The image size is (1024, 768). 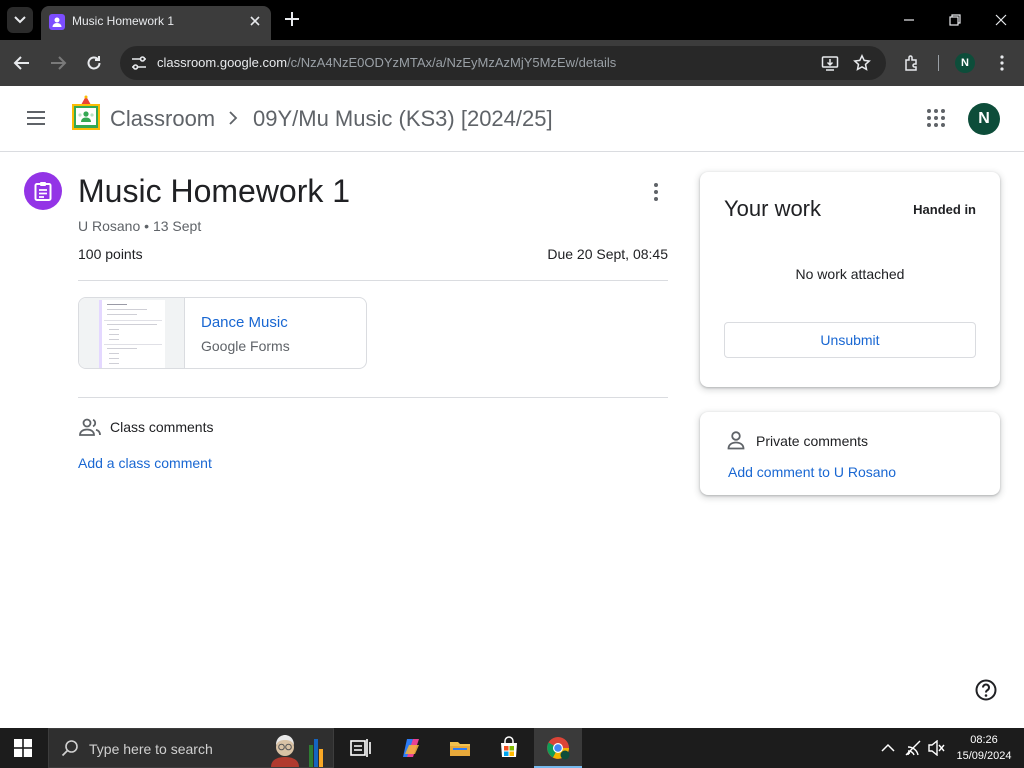 What do you see at coordinates (403, 119) in the screenshot?
I see `breadcrumb-class-name: 09Y/Mu Music (KS3) [2024/25]` at bounding box center [403, 119].